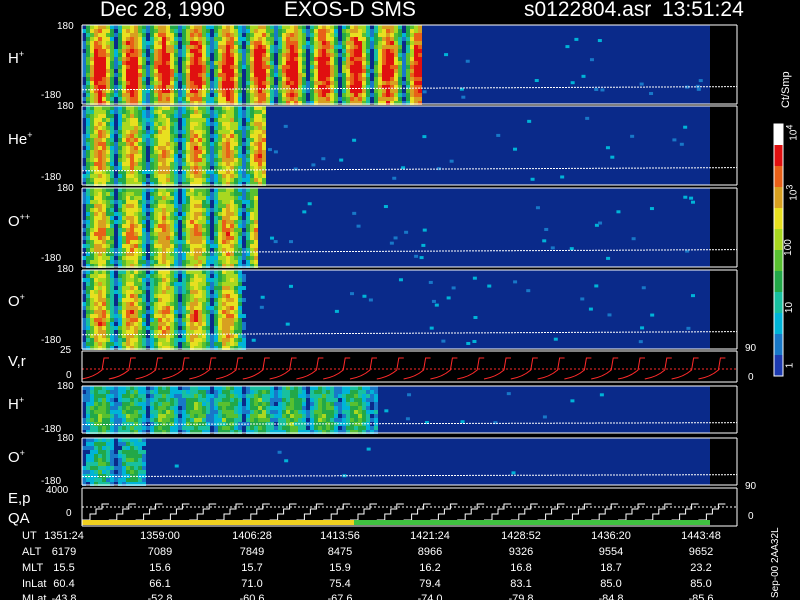  I want to click on table-cell: -79.8, so click(521, 596).